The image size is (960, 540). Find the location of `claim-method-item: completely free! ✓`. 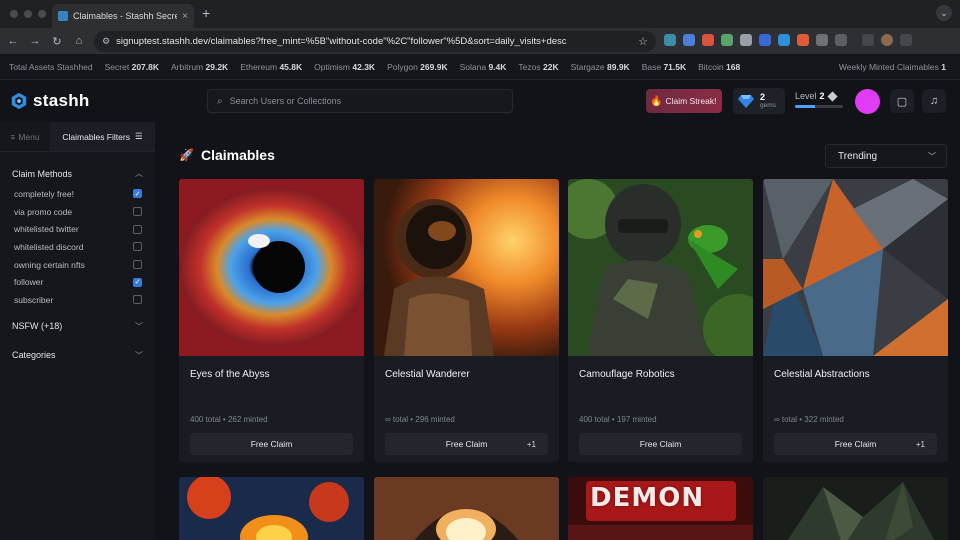

claim-method-item: completely free! ✓ is located at coordinates (78, 194).